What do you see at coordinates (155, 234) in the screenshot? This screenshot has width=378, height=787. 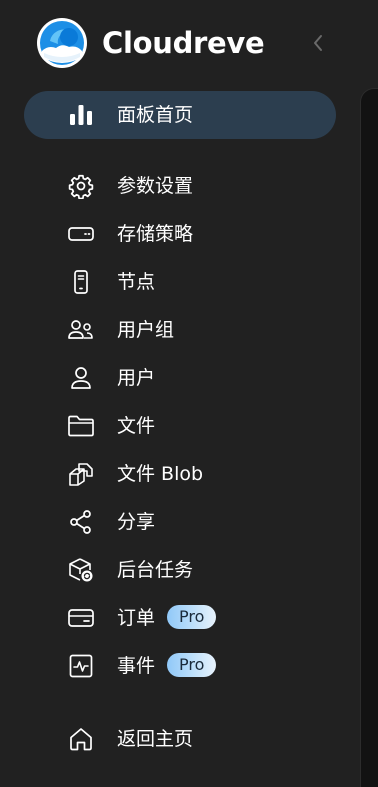 I see `nav-label: 存储策略` at bounding box center [155, 234].